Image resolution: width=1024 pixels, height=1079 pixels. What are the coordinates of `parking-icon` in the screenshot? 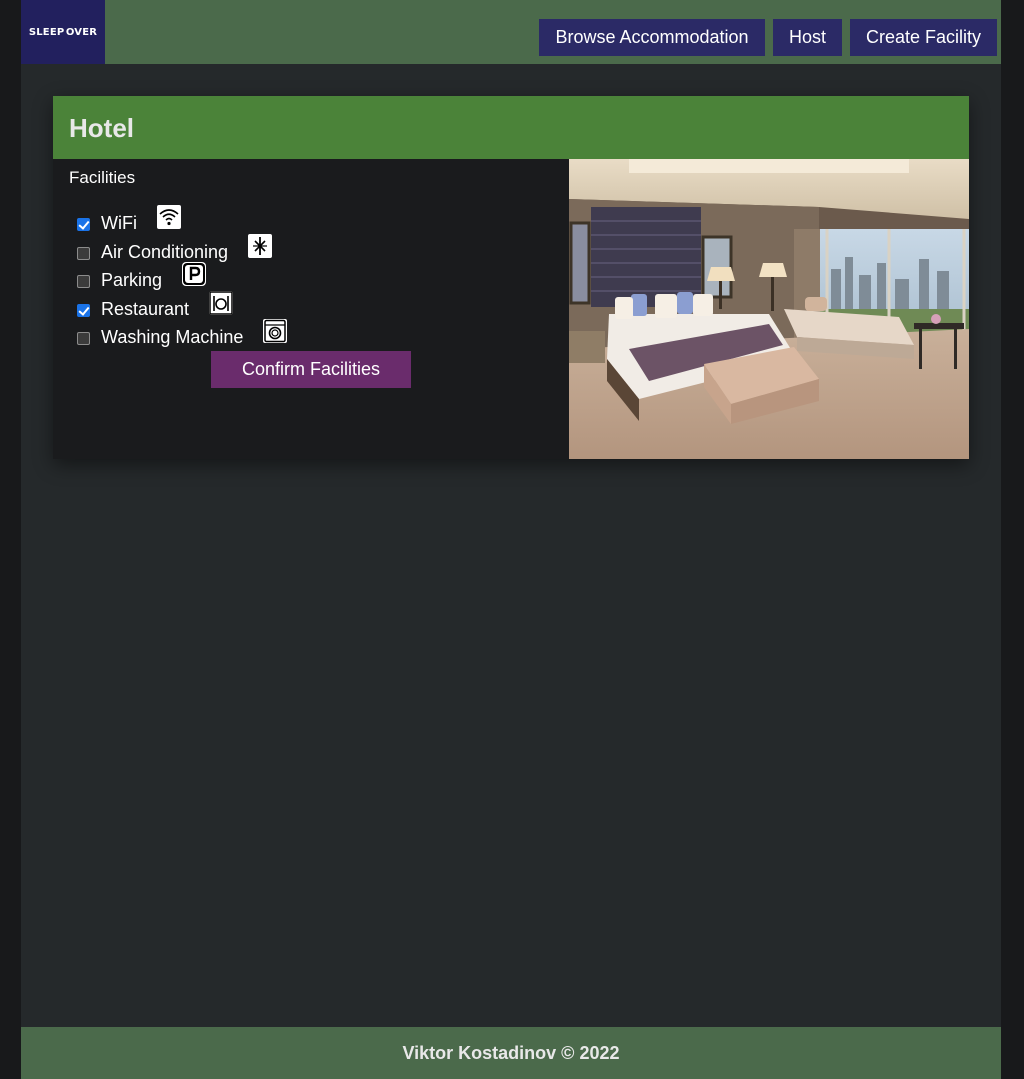 It's located at (194, 274).